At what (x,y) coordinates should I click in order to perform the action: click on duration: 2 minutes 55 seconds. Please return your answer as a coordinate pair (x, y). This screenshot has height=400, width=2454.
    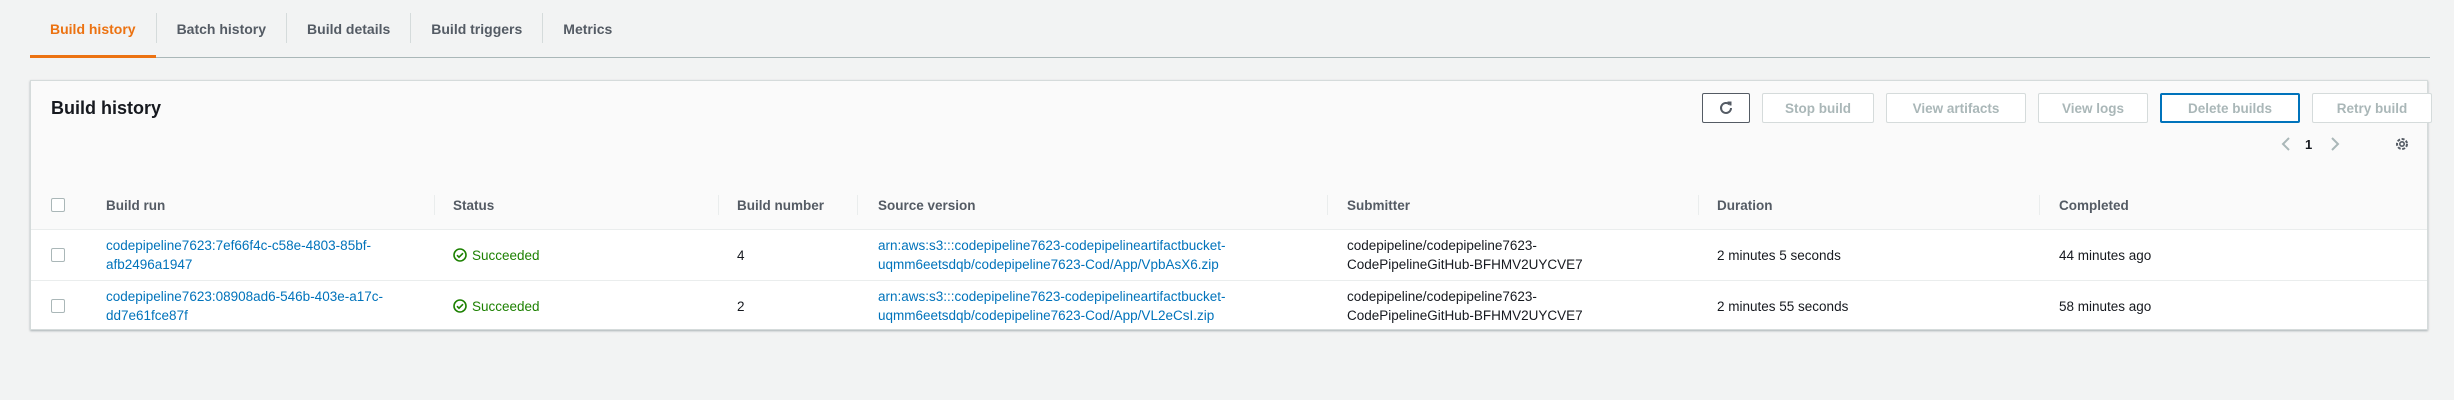
    Looking at the image, I should click on (1783, 306).